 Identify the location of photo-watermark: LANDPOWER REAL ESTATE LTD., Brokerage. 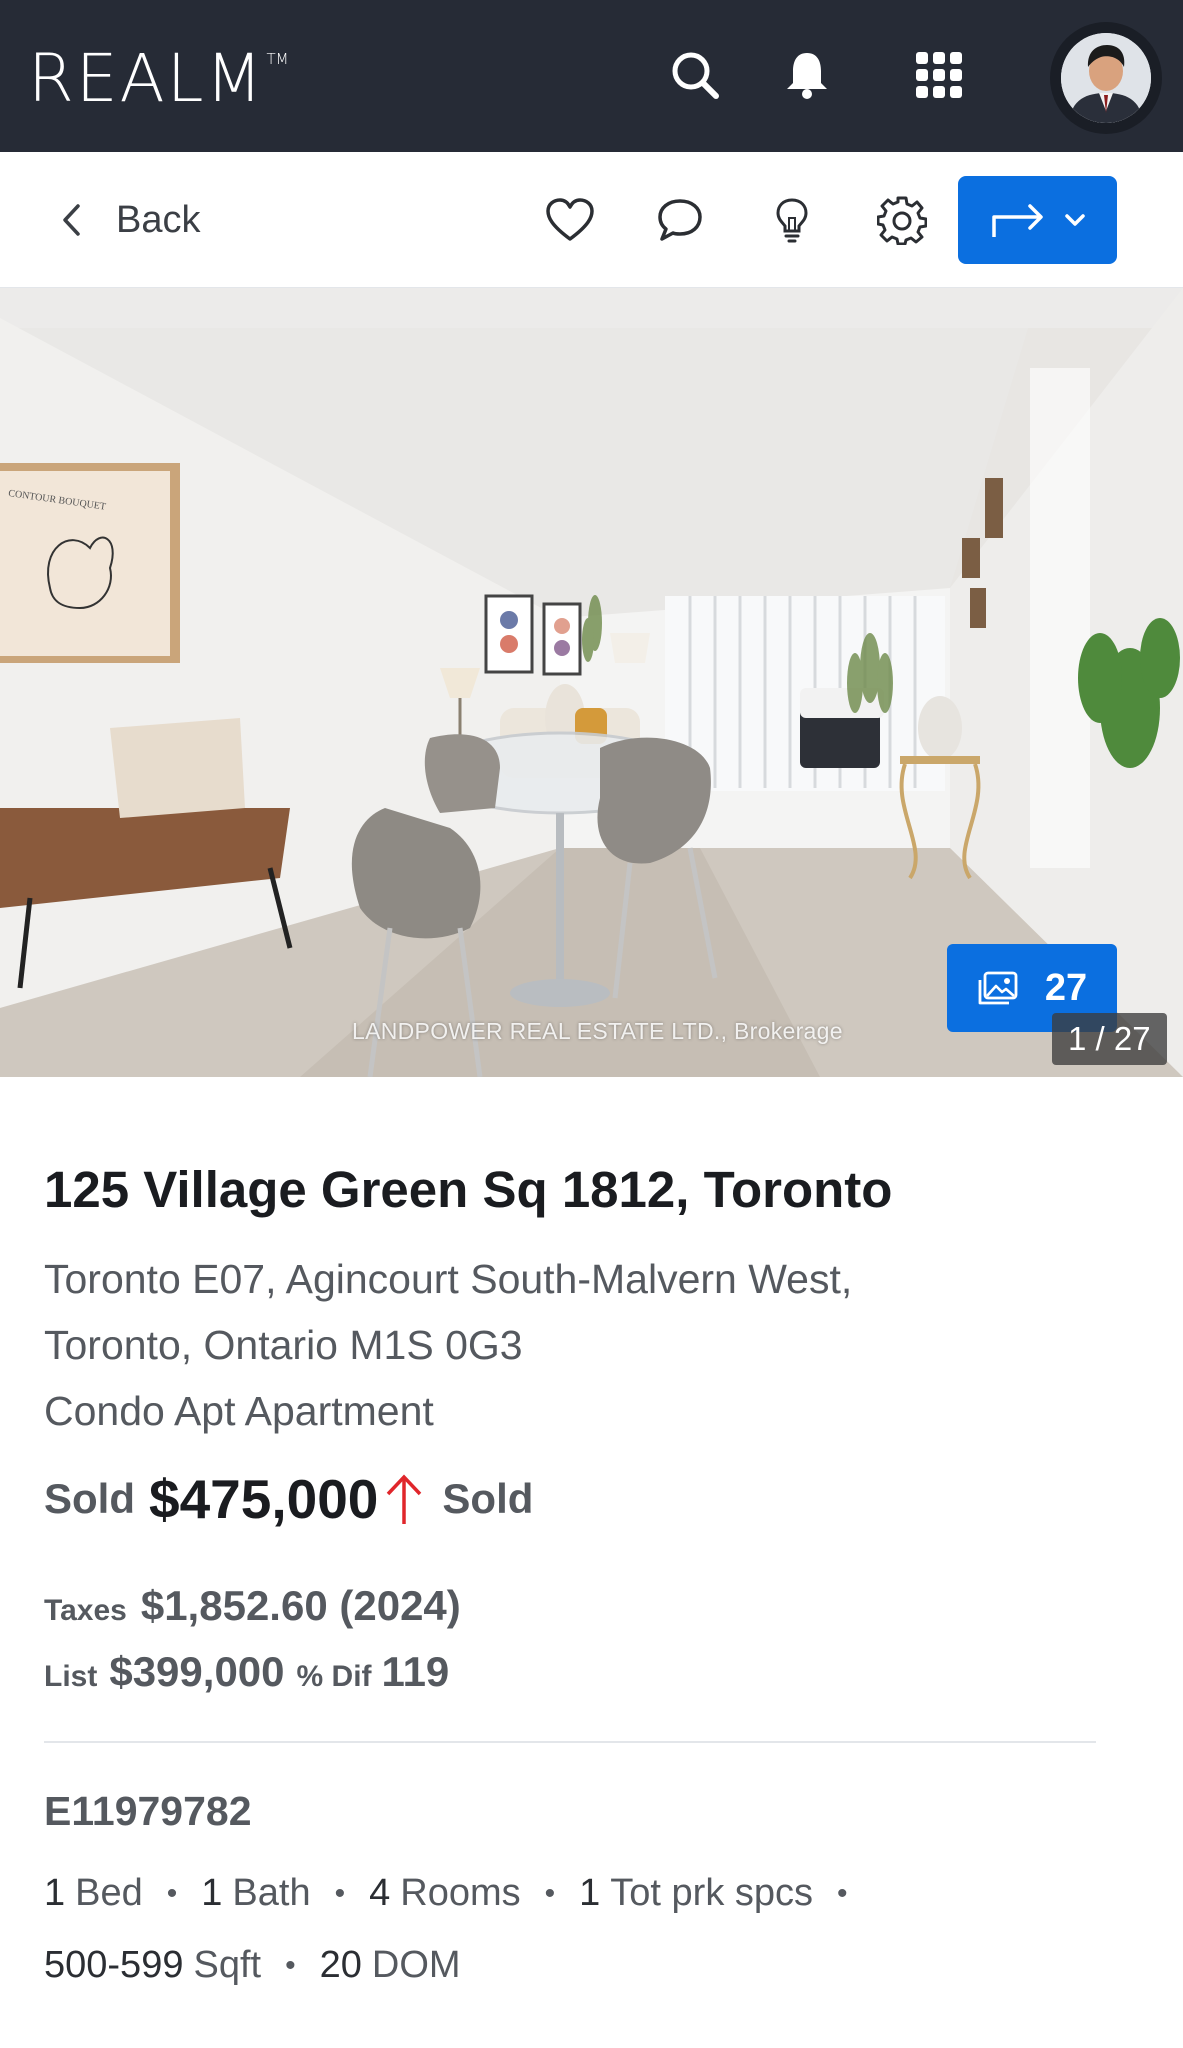
(597, 1031).